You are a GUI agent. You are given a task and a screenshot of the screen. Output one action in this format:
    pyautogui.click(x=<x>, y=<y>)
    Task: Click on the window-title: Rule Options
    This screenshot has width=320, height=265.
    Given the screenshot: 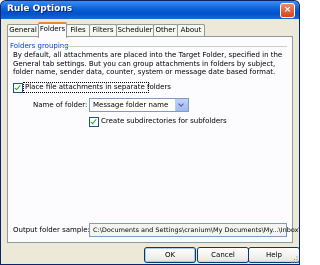 What is the action you would take?
    pyautogui.click(x=40, y=9)
    